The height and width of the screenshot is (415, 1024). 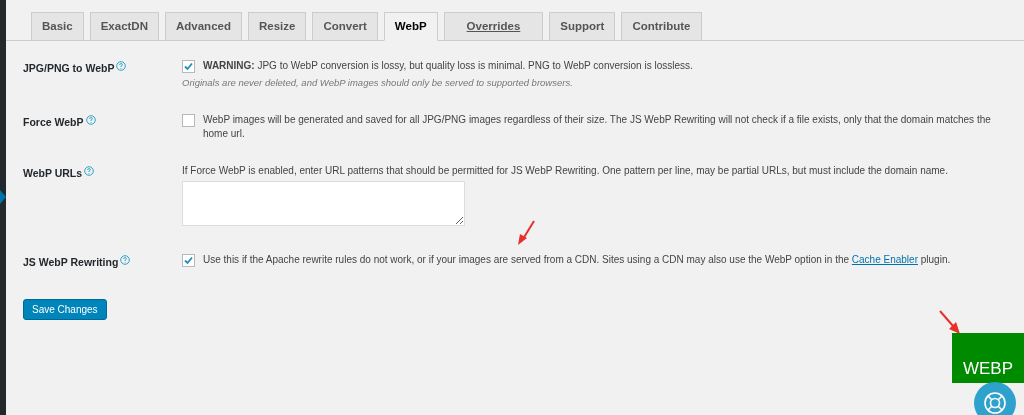 What do you see at coordinates (65, 309) in the screenshot?
I see `save-changes-button: Save Changes` at bounding box center [65, 309].